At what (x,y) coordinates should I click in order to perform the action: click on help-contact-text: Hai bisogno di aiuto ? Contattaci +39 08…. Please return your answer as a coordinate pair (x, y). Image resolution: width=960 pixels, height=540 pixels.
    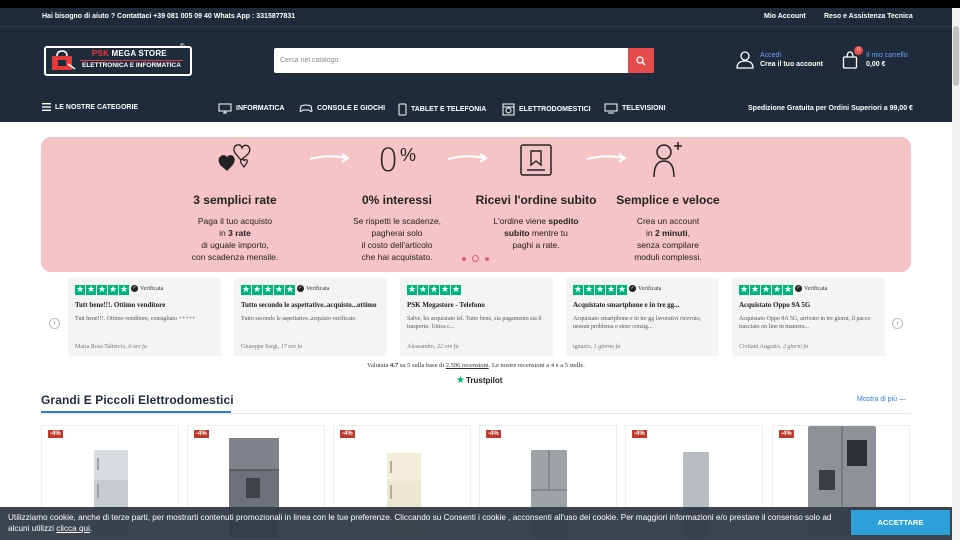
    Looking at the image, I should click on (169, 16).